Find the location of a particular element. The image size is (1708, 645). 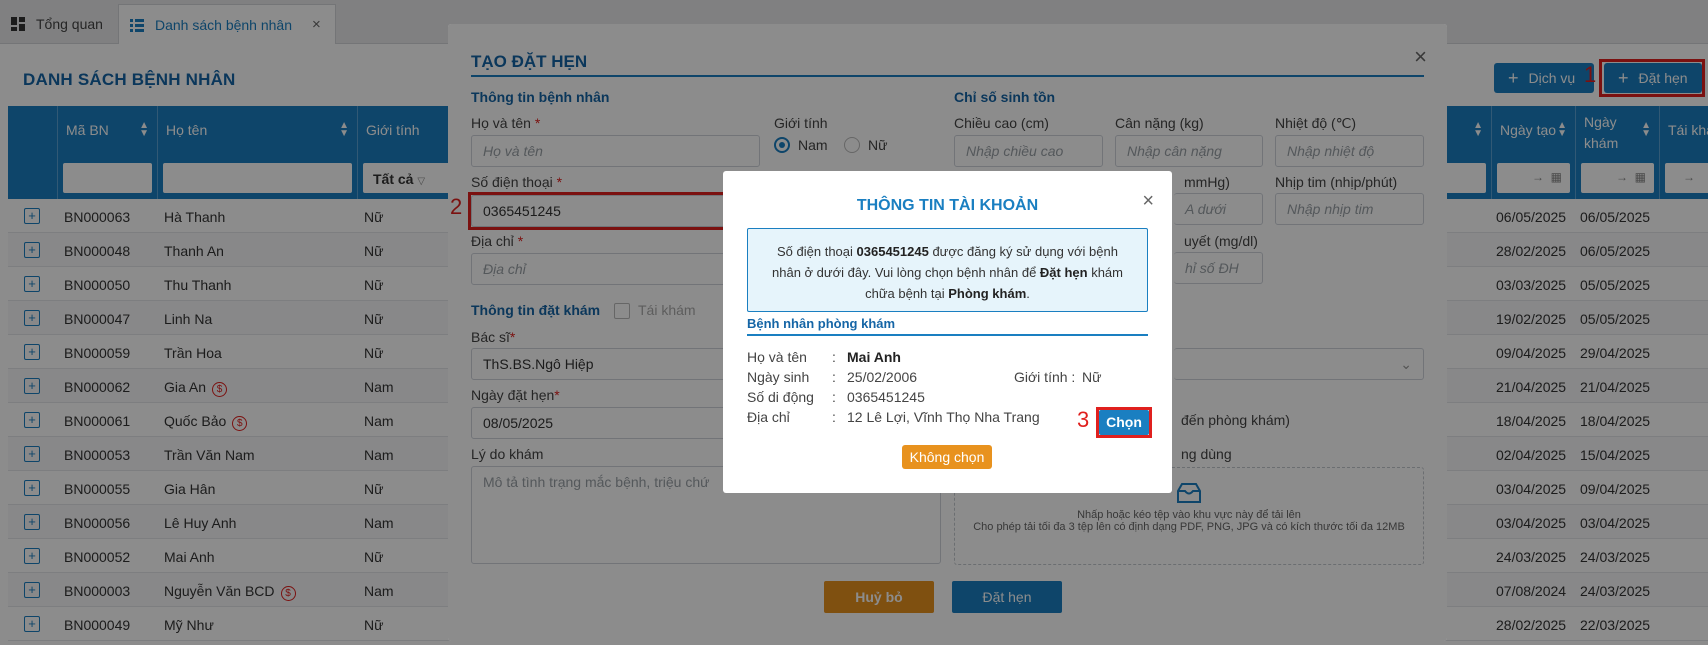

clinic-patient-section: Bệnh nhân phòng khám is located at coordinates (821, 323).